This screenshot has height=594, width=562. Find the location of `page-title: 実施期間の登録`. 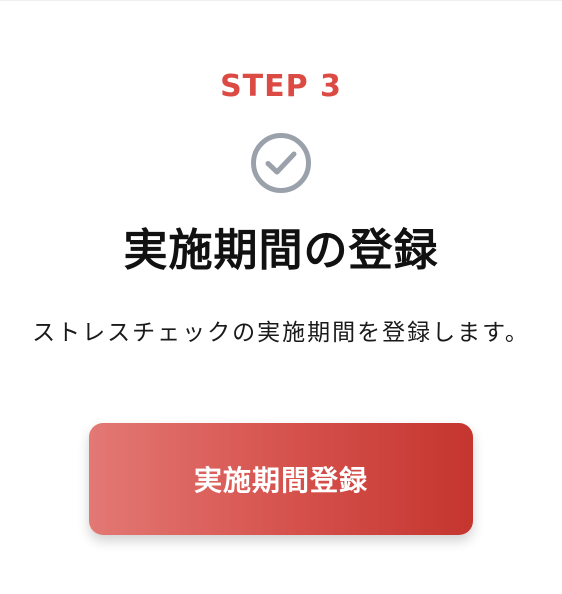

page-title: 実施期間の登録 is located at coordinates (281, 250).